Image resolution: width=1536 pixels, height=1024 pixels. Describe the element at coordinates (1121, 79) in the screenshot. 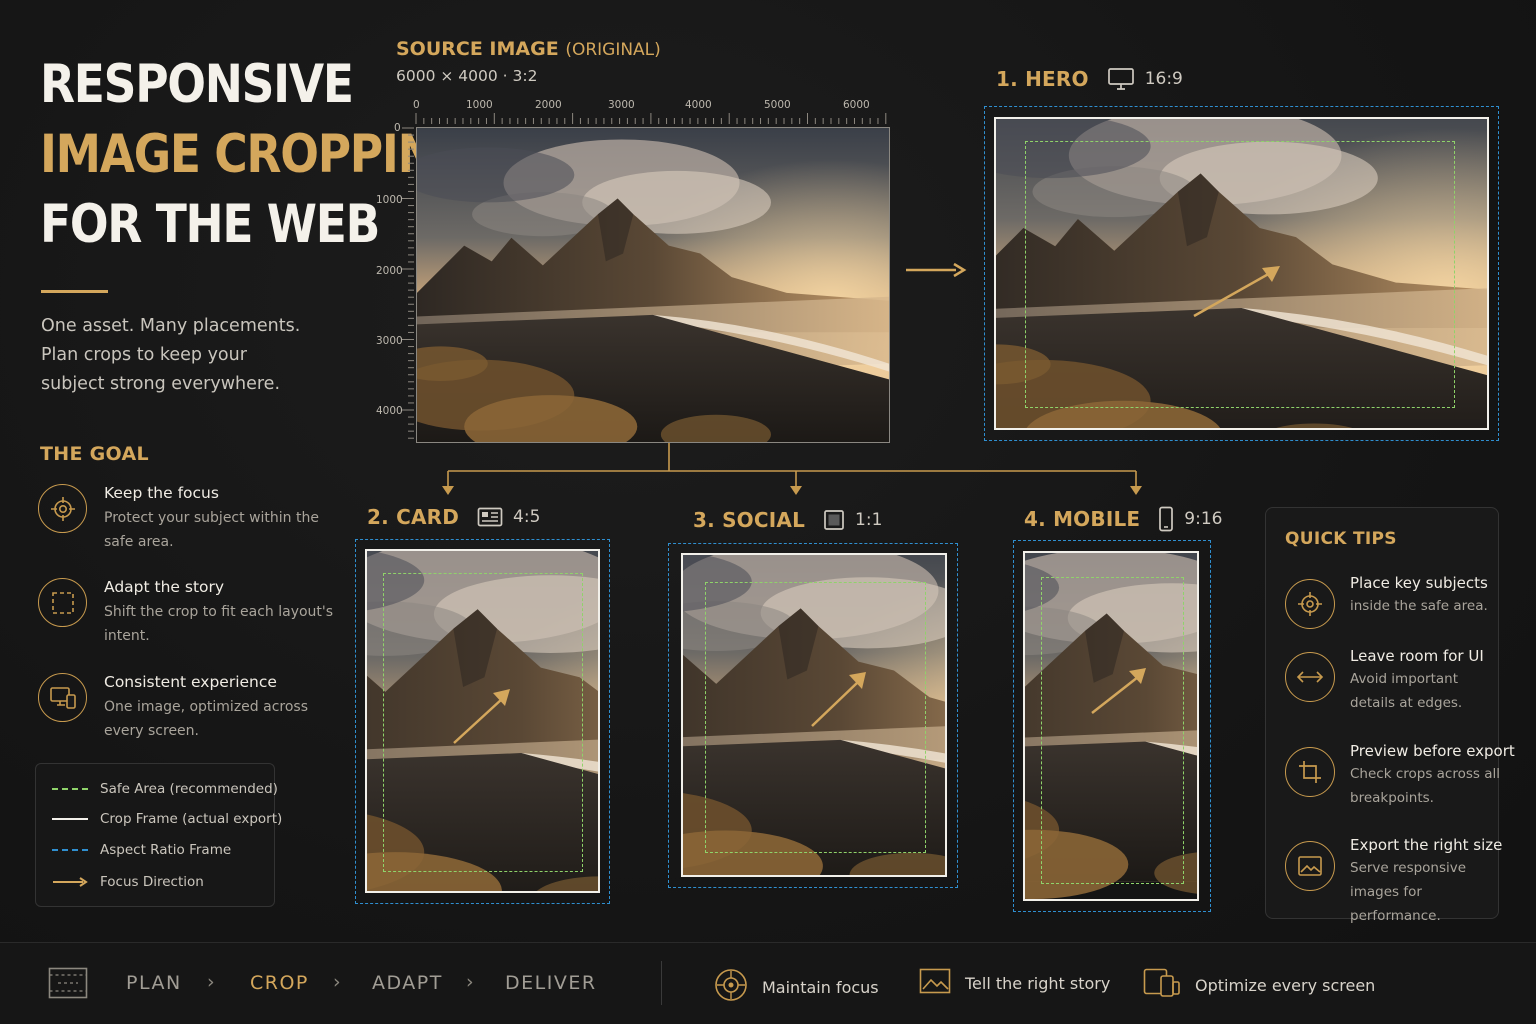

I see `monitor-icon` at that location.